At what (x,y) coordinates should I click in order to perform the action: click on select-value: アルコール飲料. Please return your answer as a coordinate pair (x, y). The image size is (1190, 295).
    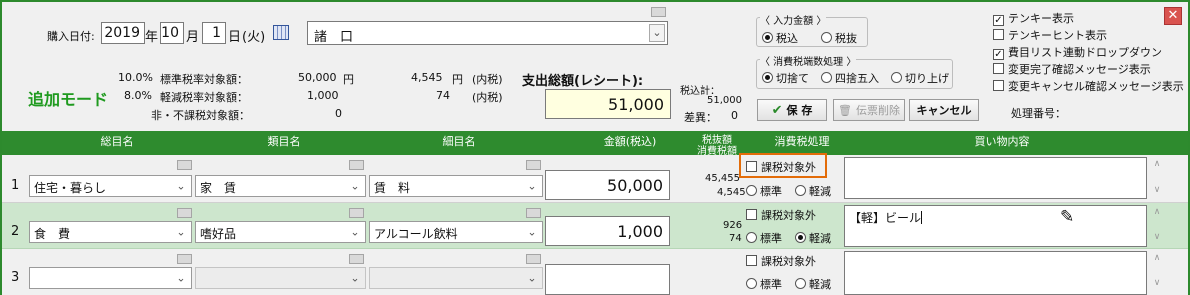
    Looking at the image, I should click on (416, 234).